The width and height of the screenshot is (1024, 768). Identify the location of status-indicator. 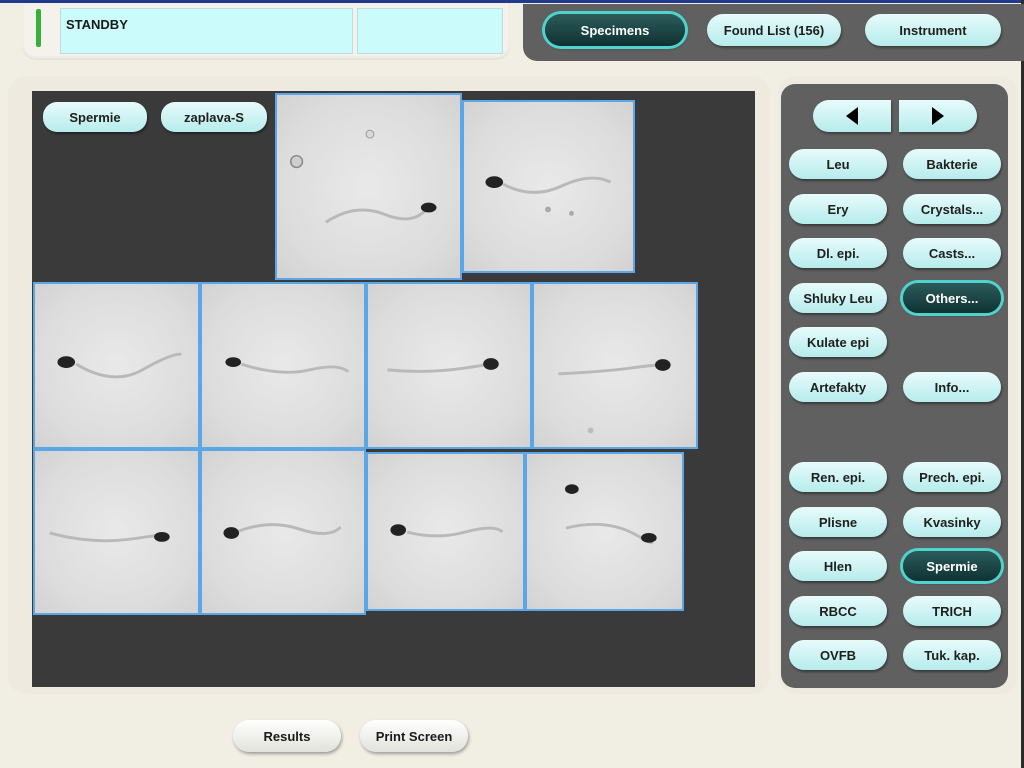
(38, 28).